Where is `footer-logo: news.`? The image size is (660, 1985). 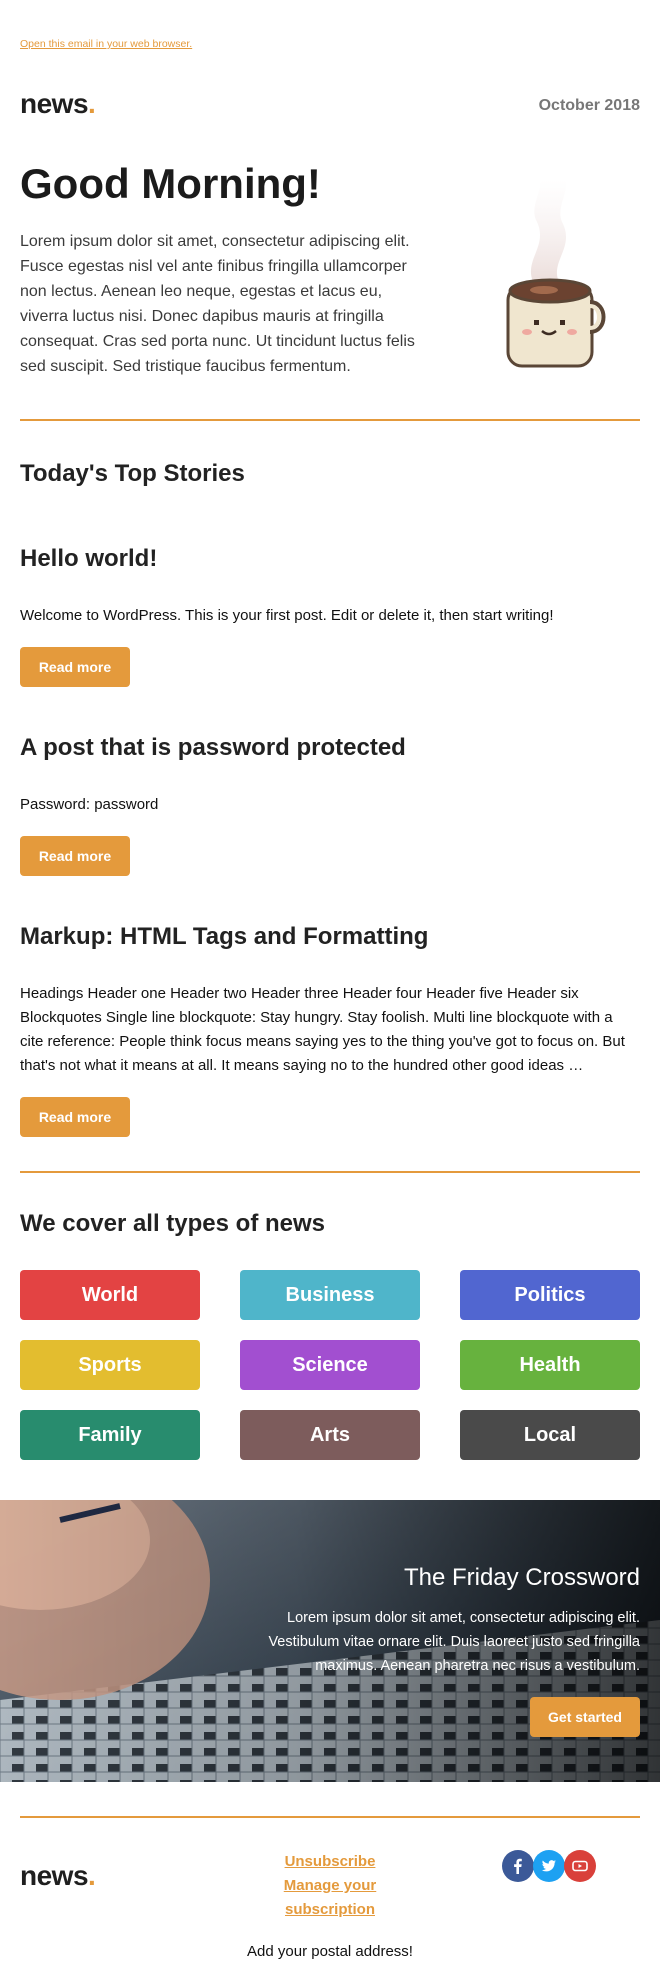
footer-logo: news. is located at coordinates (58, 1876).